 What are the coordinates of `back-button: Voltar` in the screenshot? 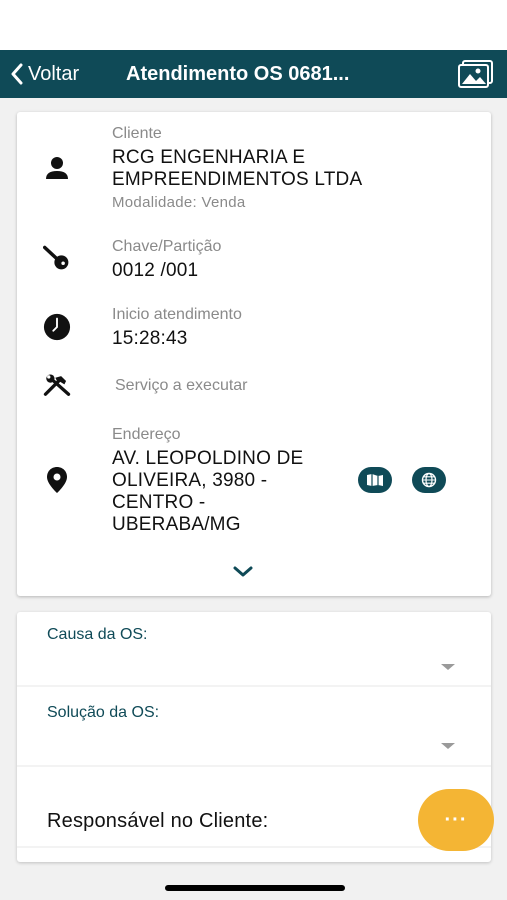 It's located at (44, 74).